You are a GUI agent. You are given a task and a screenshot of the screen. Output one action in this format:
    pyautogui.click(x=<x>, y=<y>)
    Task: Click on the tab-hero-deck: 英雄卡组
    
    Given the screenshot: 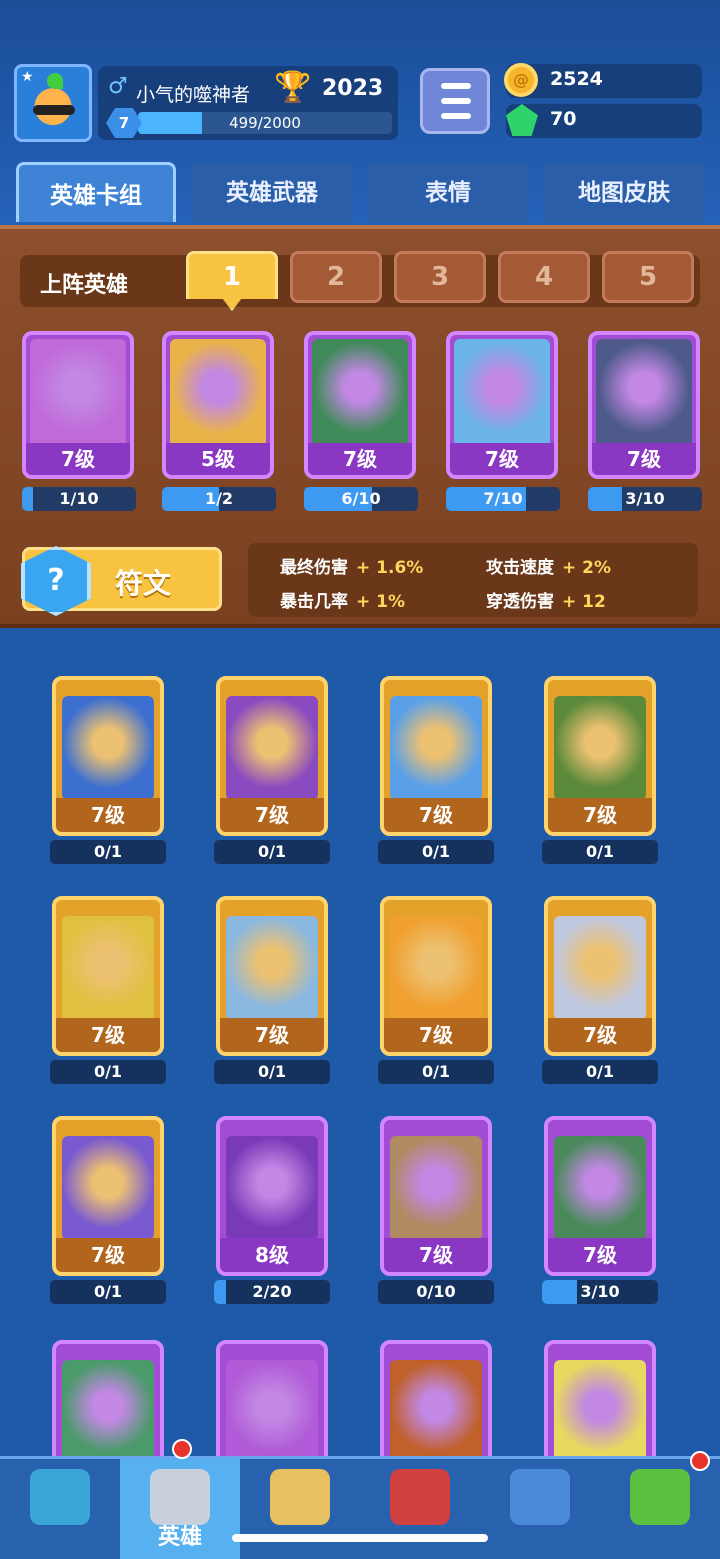 What is the action you would take?
    pyautogui.click(x=96, y=192)
    